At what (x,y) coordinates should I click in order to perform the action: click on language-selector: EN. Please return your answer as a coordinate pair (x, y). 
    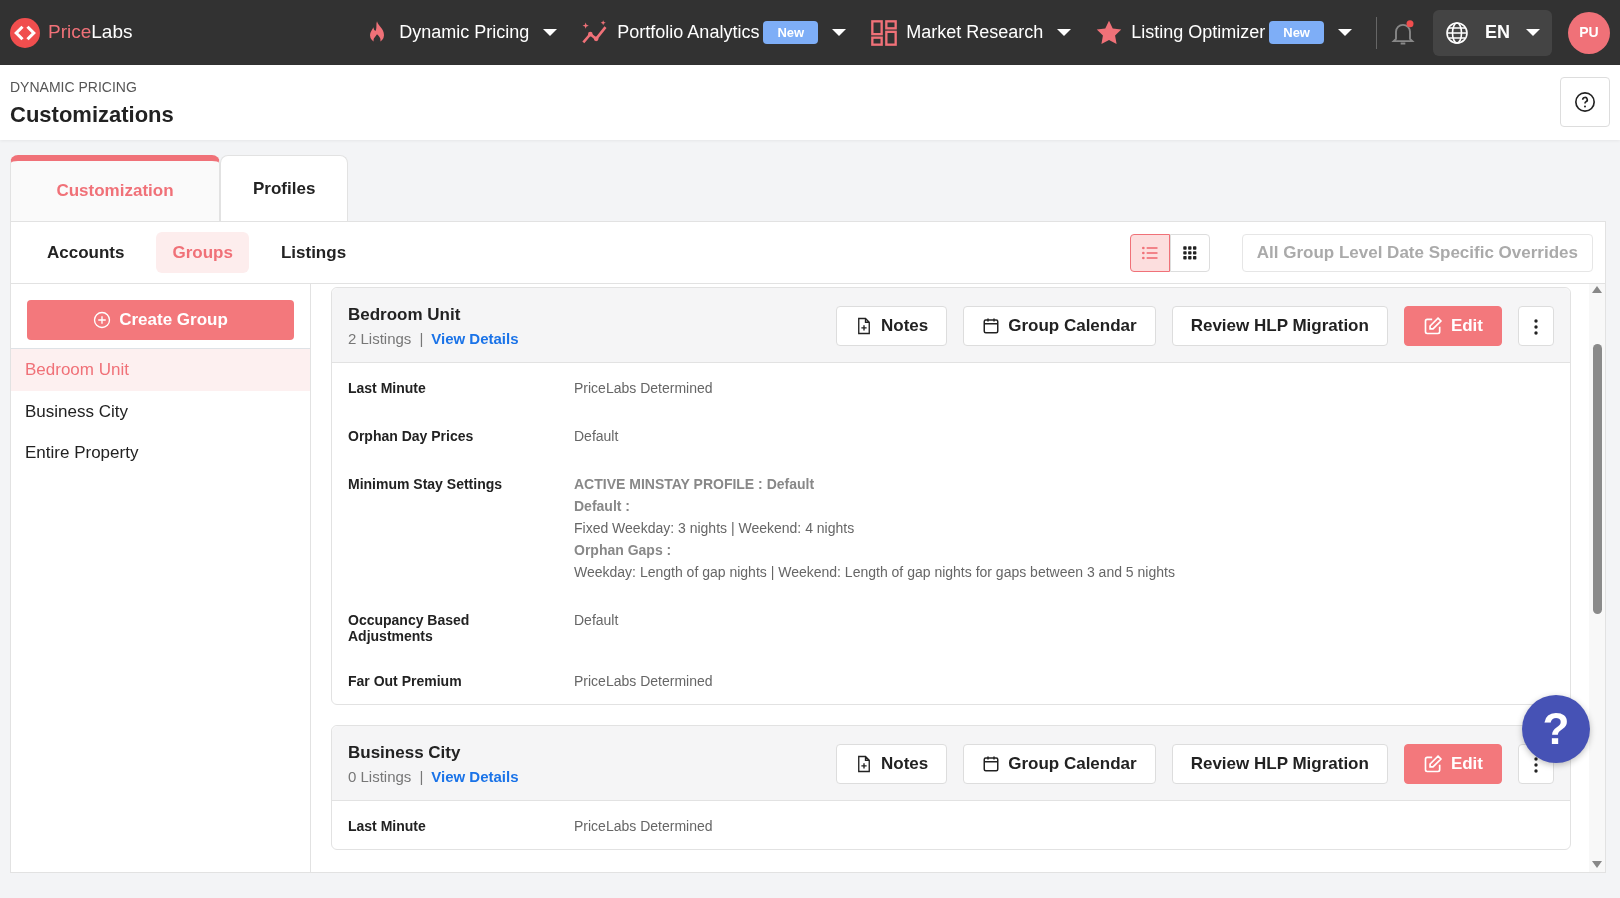
    Looking at the image, I should click on (1492, 32).